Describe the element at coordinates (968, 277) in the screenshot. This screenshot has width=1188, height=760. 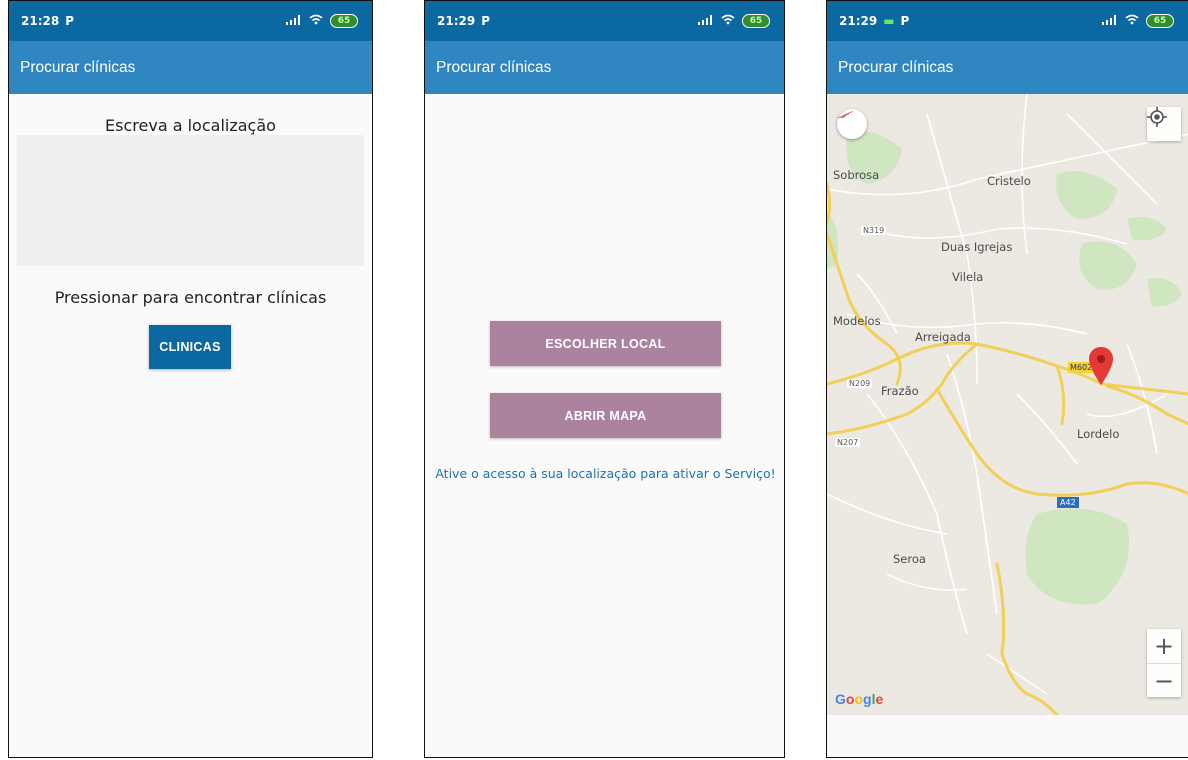
I see `place-label: Vilela` at that location.